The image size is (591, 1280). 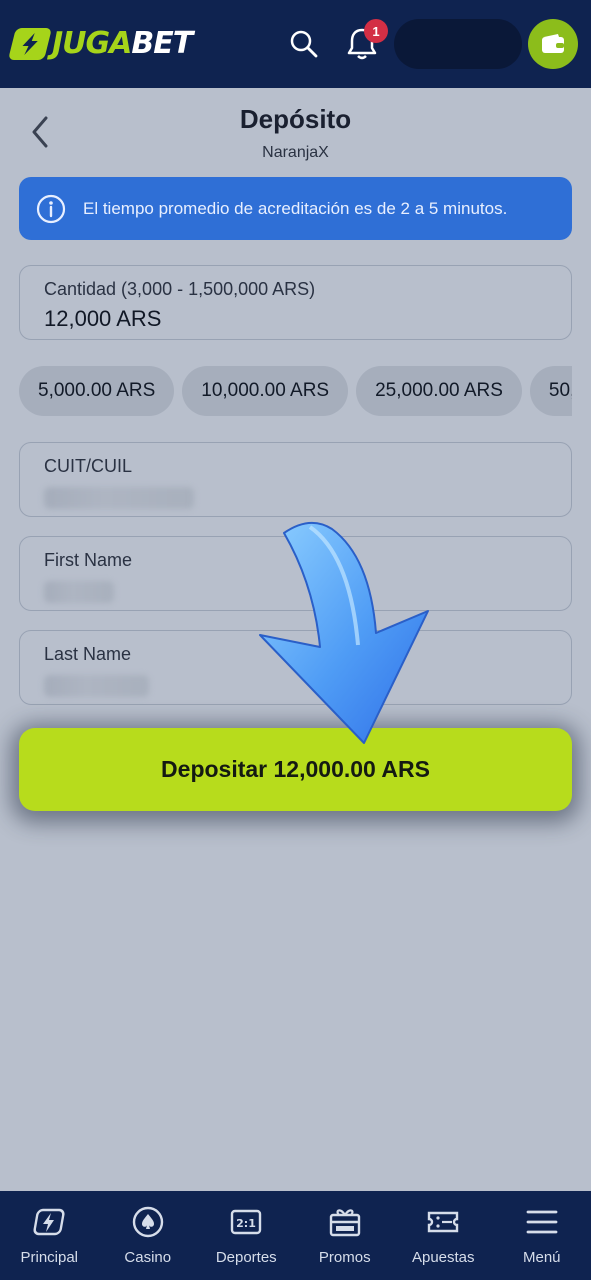 I want to click on nav-casino: Casino, so click(x=148, y=1235).